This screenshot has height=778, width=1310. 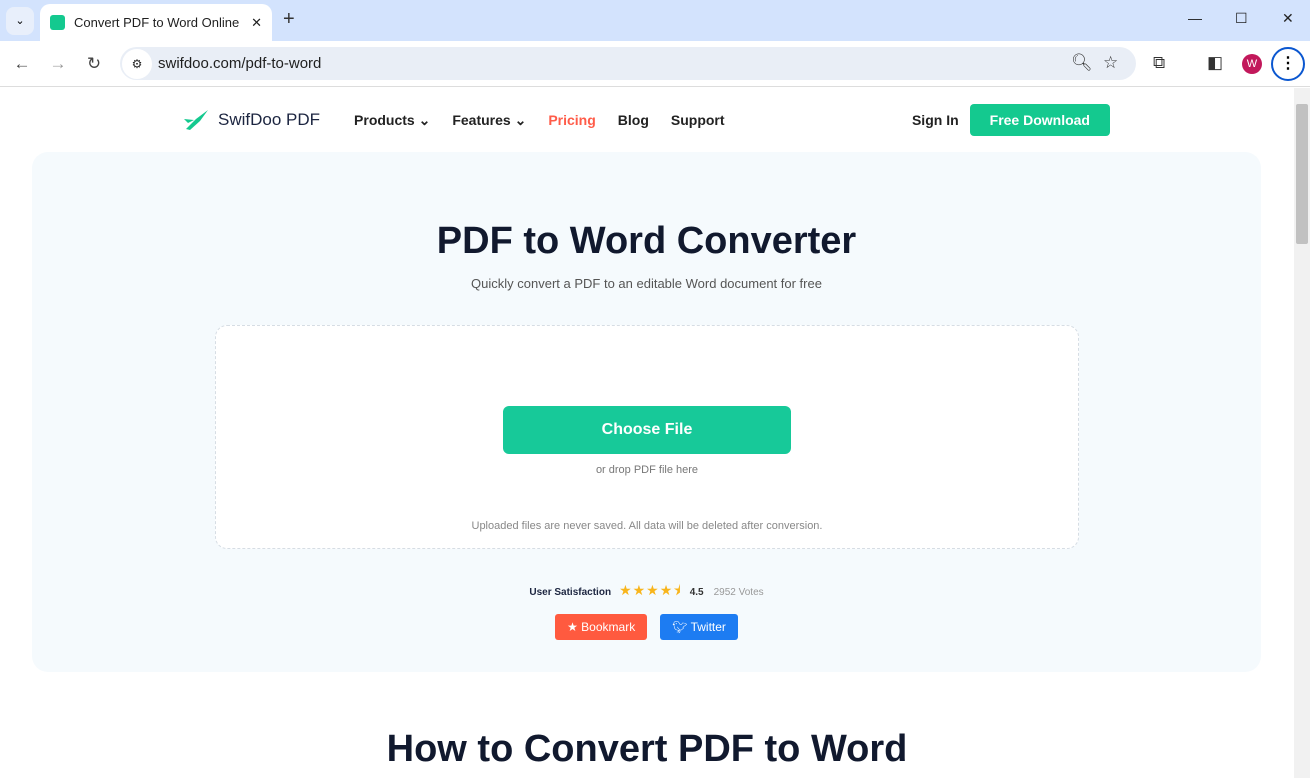 I want to click on new-tab-button: +, so click(x=289, y=19).